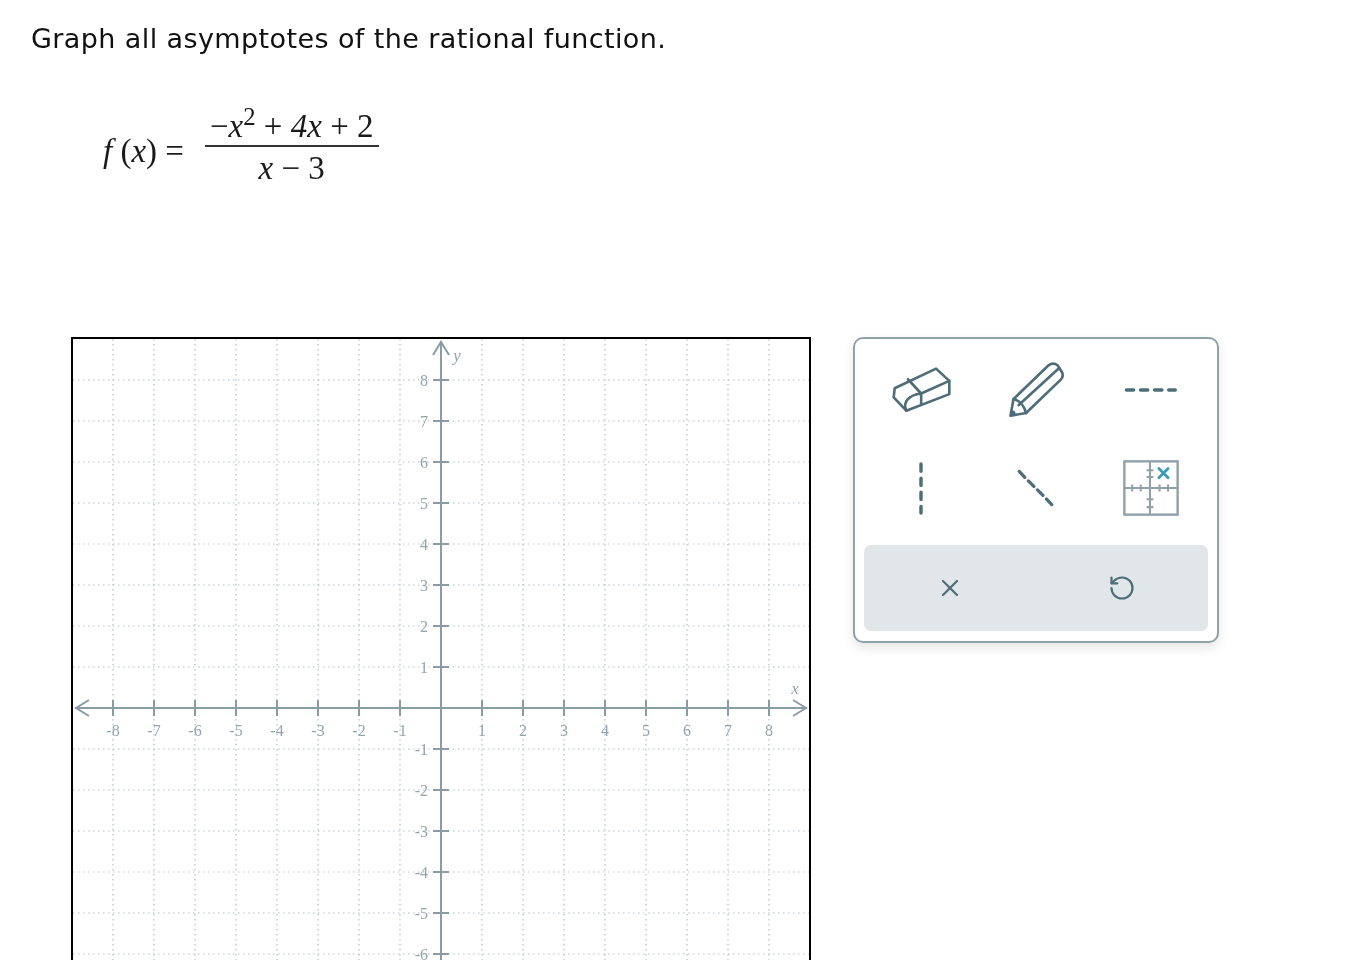  I want to click on grid-with-x-icon, so click(1150, 488).